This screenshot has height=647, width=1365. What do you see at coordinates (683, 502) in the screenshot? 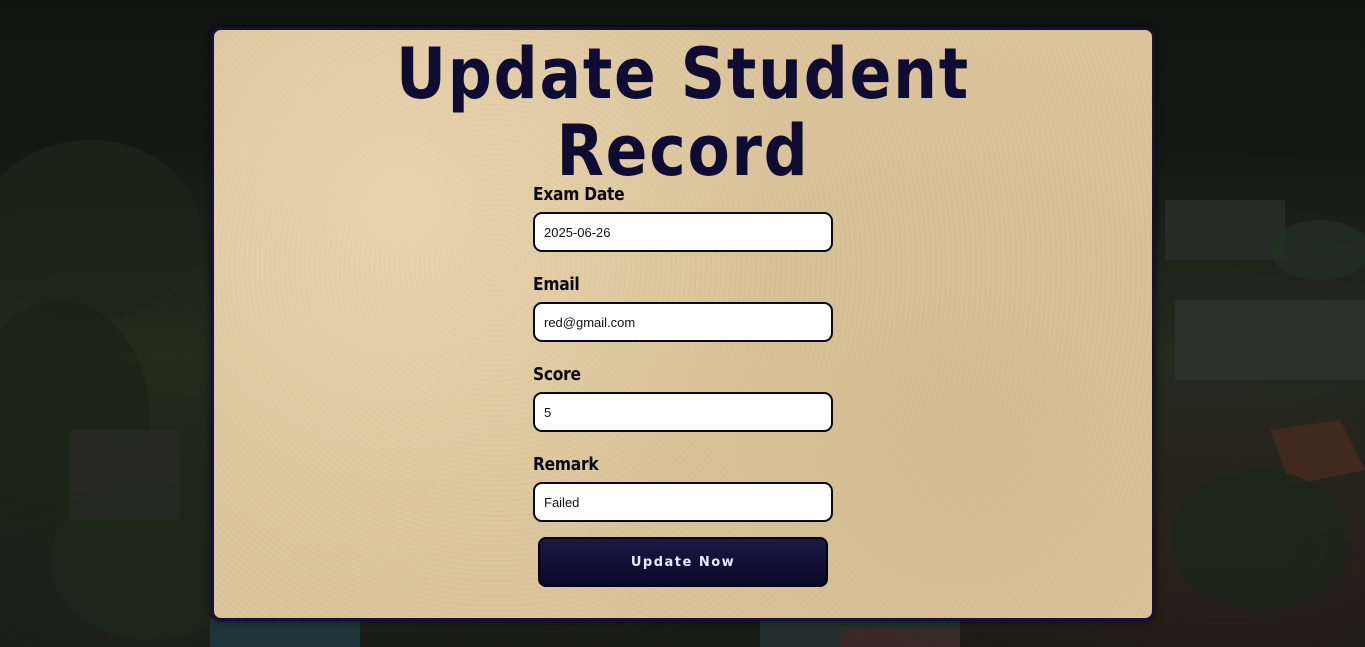
I see `remark-field` at bounding box center [683, 502].